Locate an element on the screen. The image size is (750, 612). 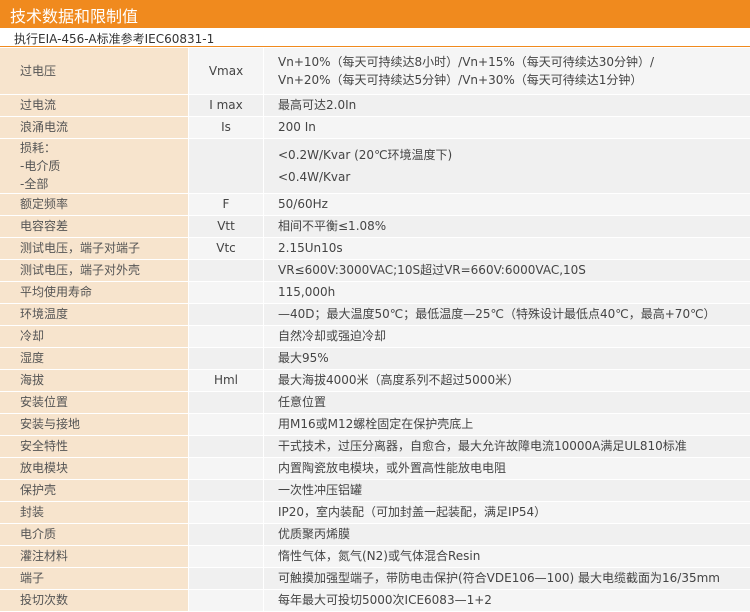
symbol-cell: F is located at coordinates (226, 204).